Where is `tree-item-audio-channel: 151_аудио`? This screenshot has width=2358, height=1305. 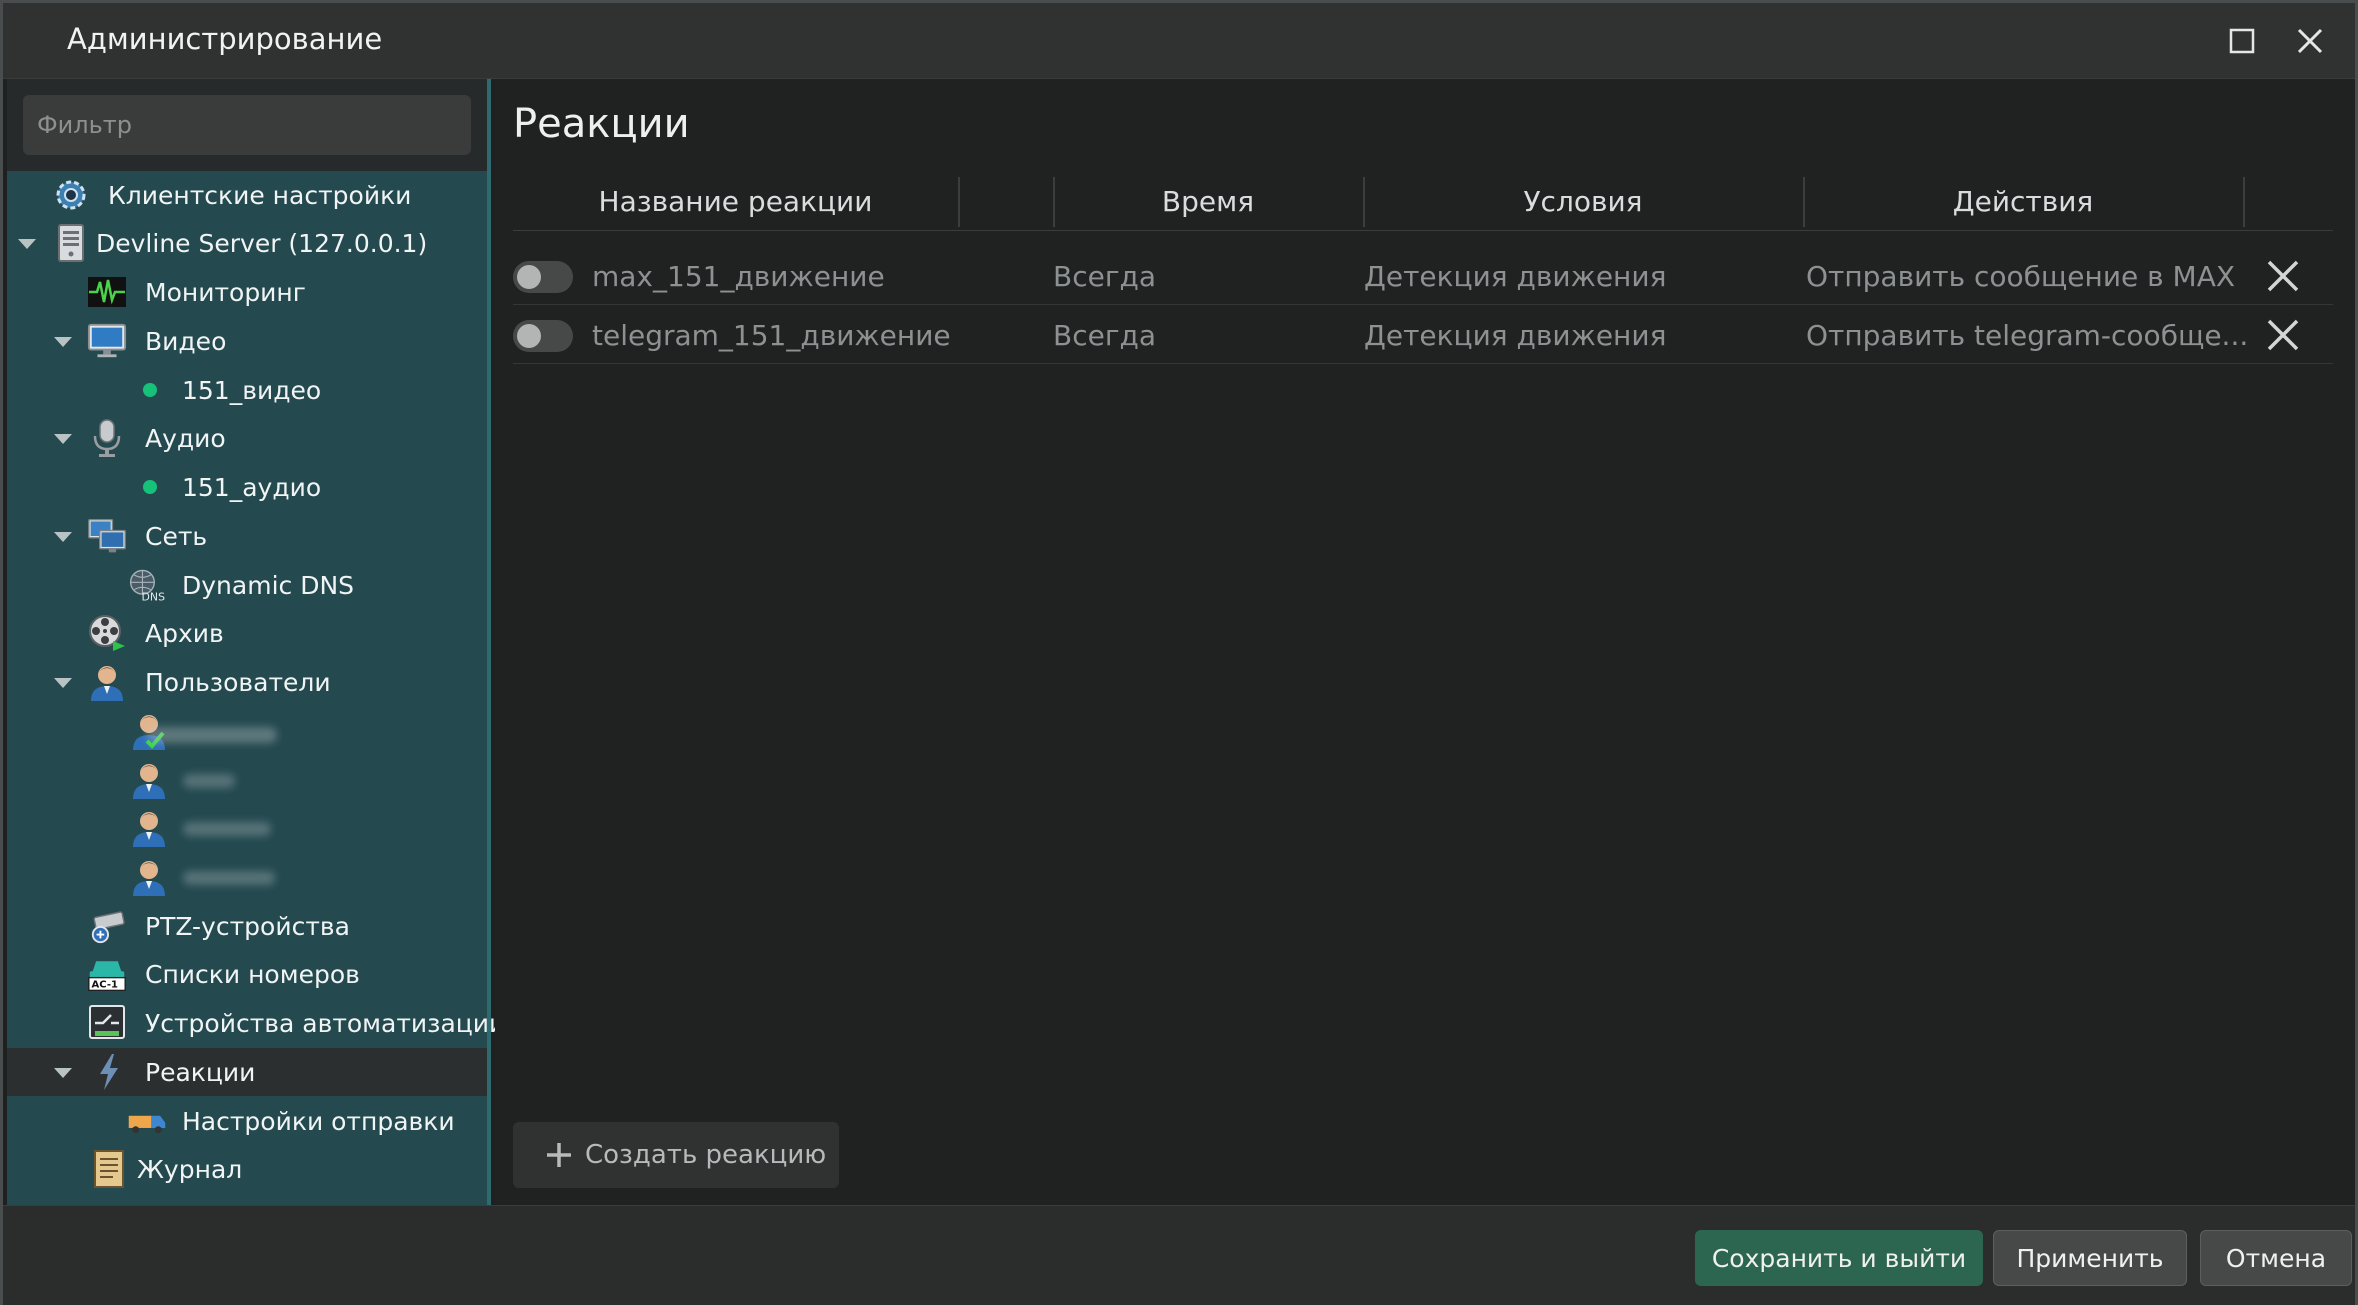 tree-item-audio-channel: 151_аудио is located at coordinates (247, 487).